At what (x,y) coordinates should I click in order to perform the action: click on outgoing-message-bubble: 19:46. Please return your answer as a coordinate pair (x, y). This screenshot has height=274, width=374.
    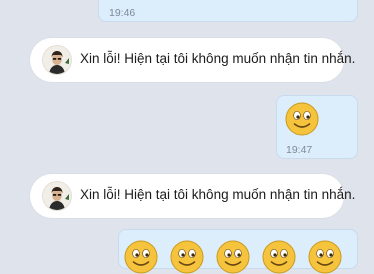
    Looking at the image, I should click on (228, 11).